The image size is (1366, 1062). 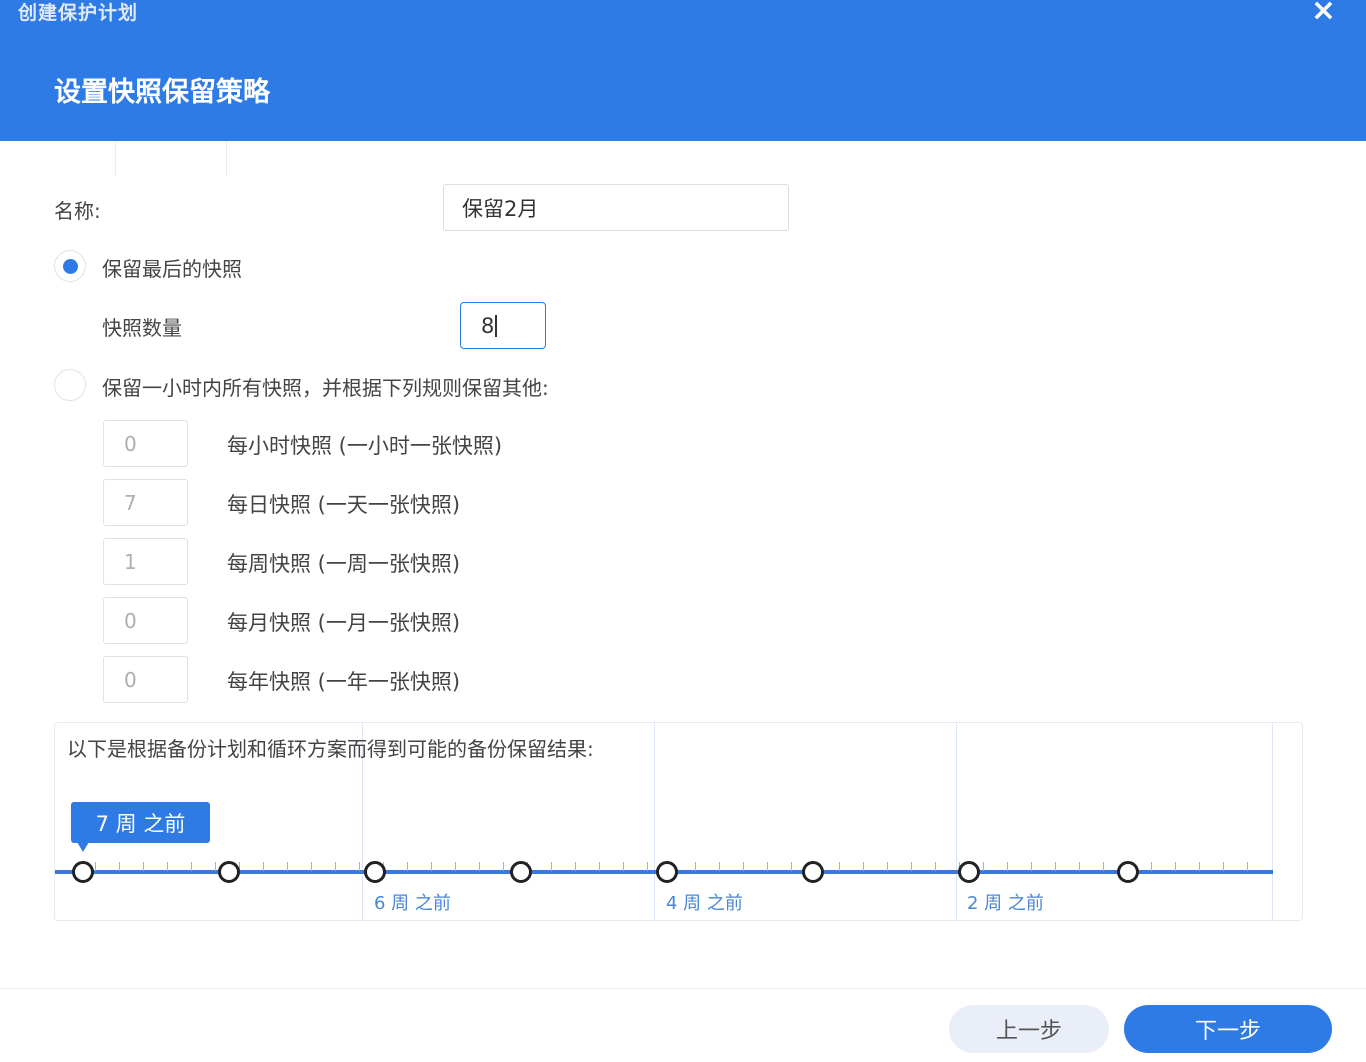 I want to click on weekly-count-input: 1, so click(x=145, y=561).